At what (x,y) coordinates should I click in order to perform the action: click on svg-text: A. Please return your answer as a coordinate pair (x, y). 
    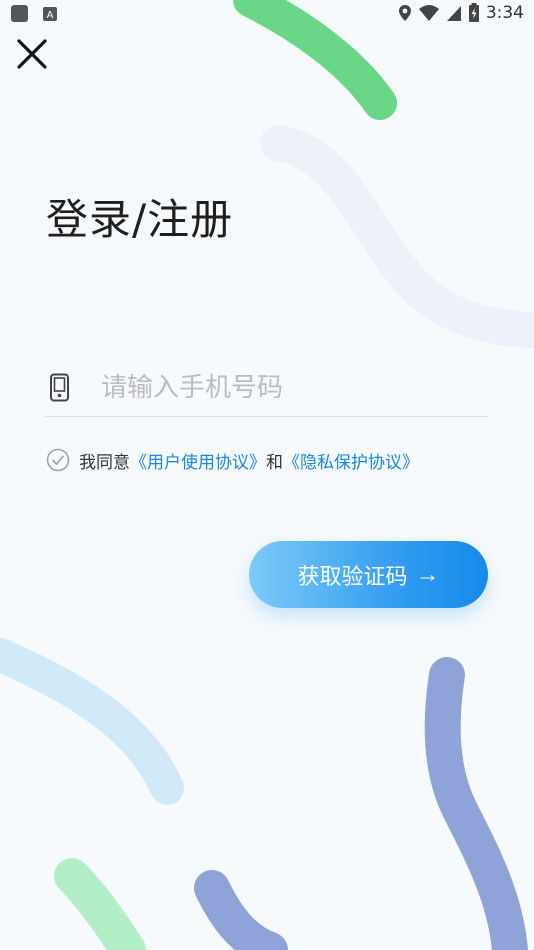
    Looking at the image, I should click on (50, 15).